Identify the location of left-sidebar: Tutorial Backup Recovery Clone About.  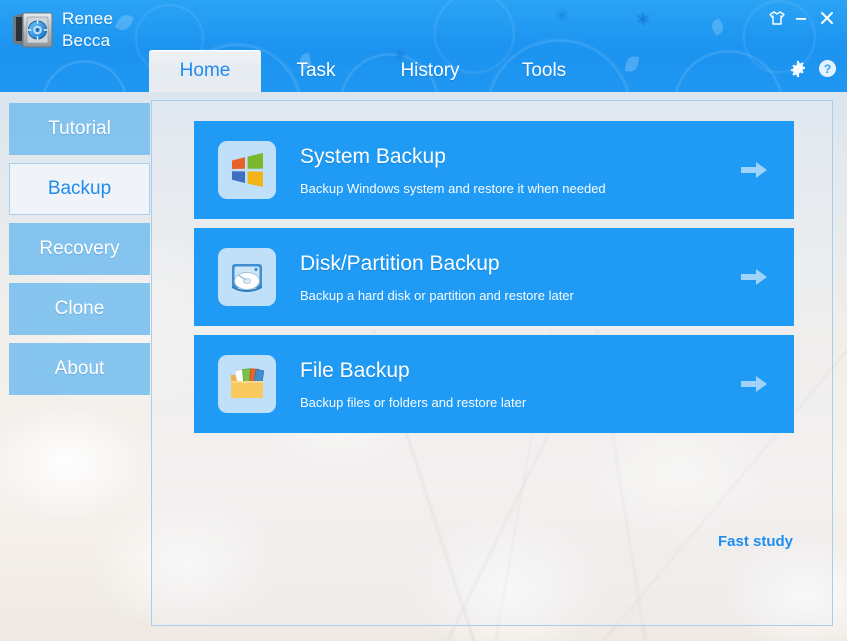
(79, 253).